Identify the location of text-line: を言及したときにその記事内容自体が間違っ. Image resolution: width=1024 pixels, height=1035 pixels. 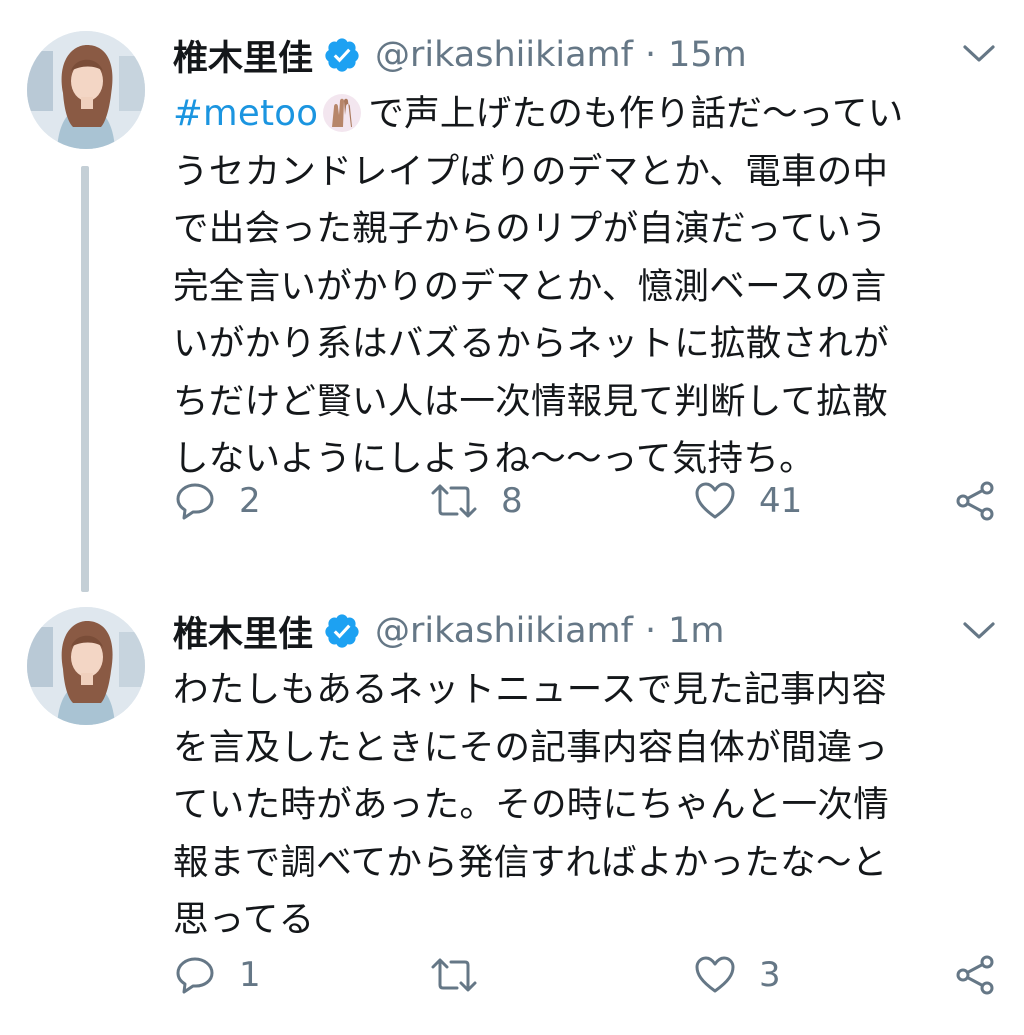
(531, 747).